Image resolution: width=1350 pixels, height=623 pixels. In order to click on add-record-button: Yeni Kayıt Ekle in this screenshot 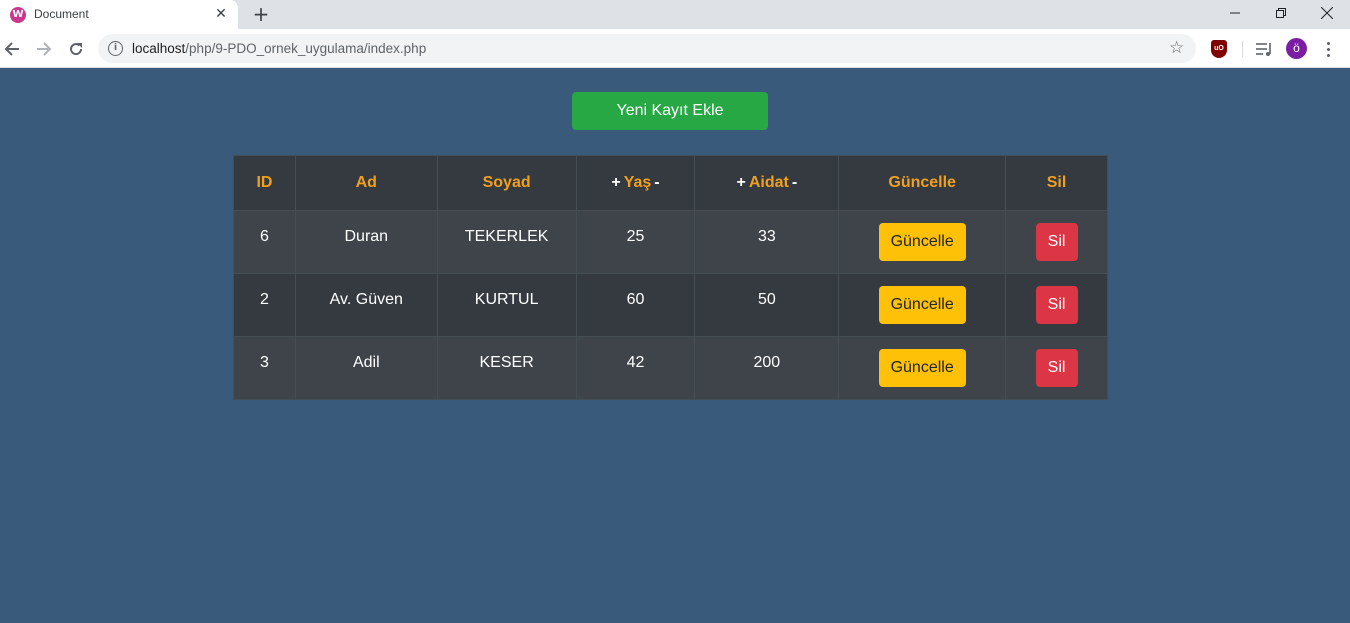, I will do `click(670, 111)`.